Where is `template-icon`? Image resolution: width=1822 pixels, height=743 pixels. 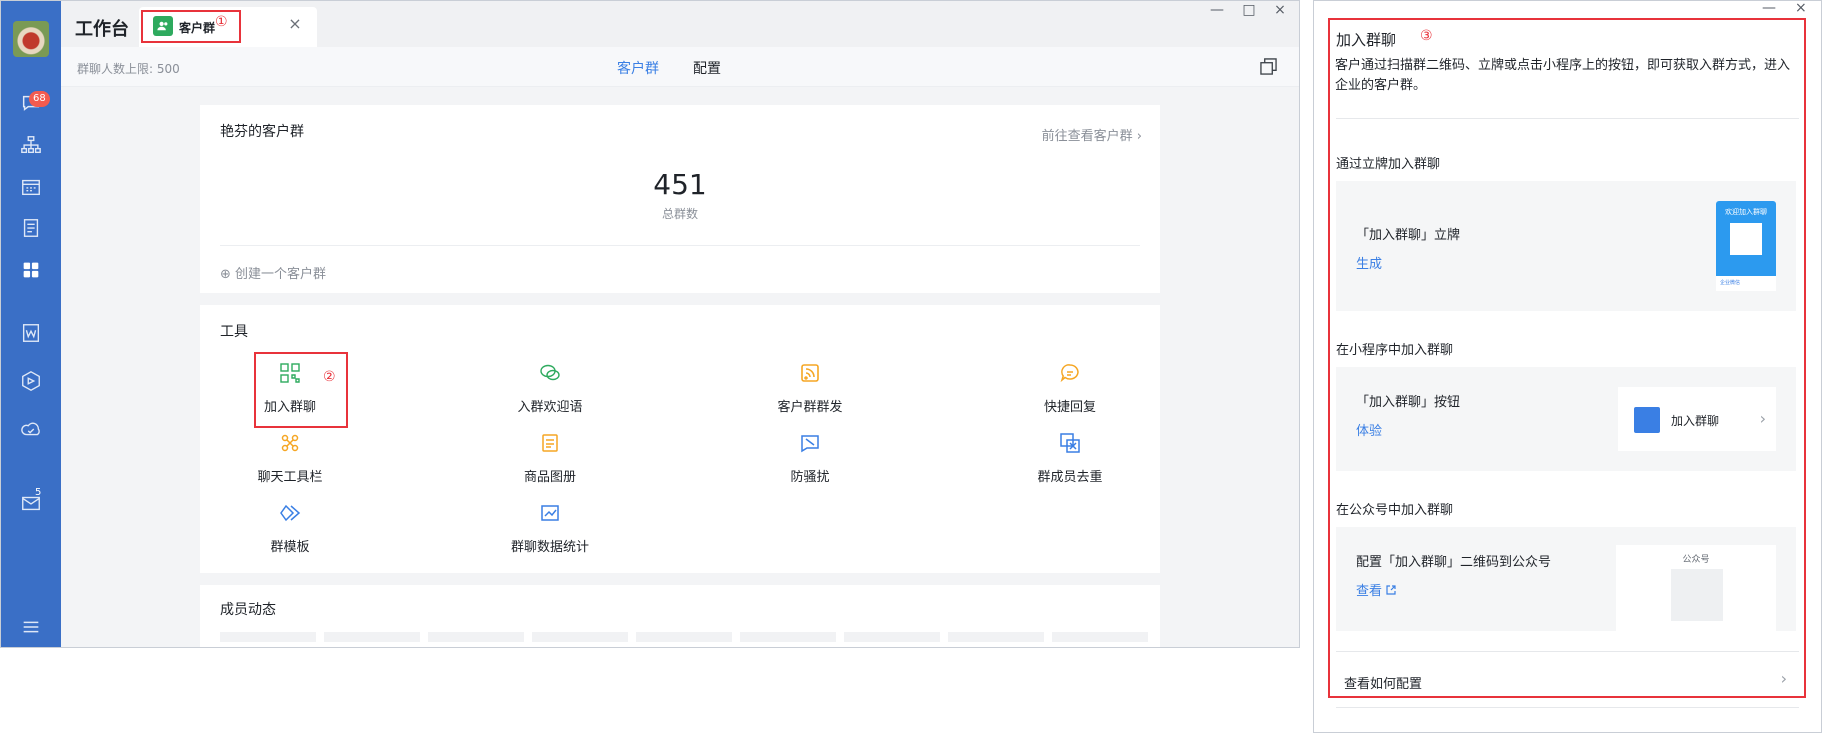
template-icon is located at coordinates (290, 513).